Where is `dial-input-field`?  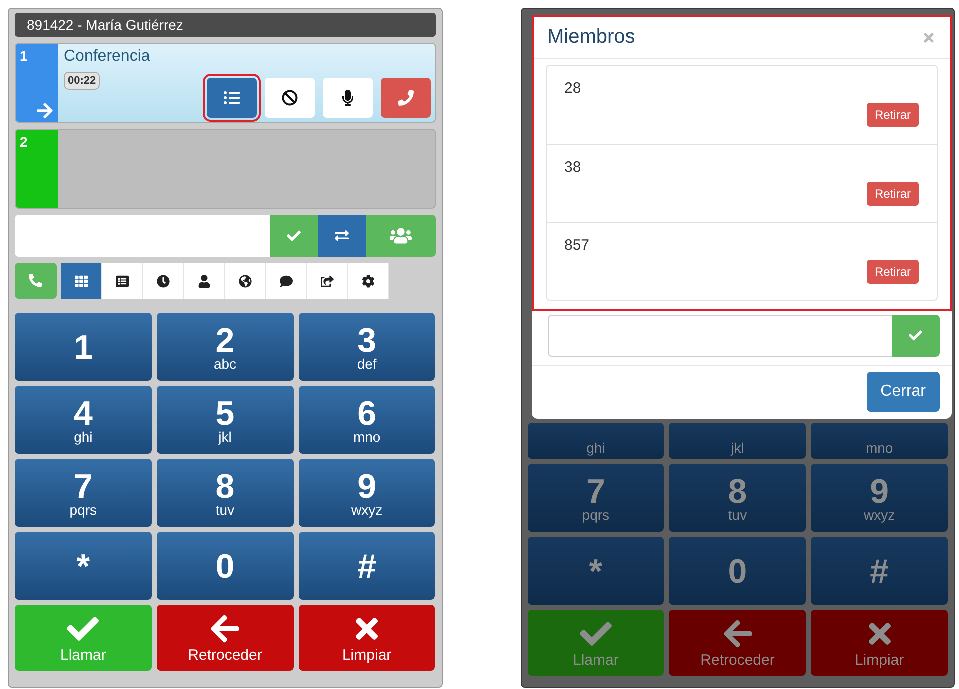 dial-input-field is located at coordinates (142, 236).